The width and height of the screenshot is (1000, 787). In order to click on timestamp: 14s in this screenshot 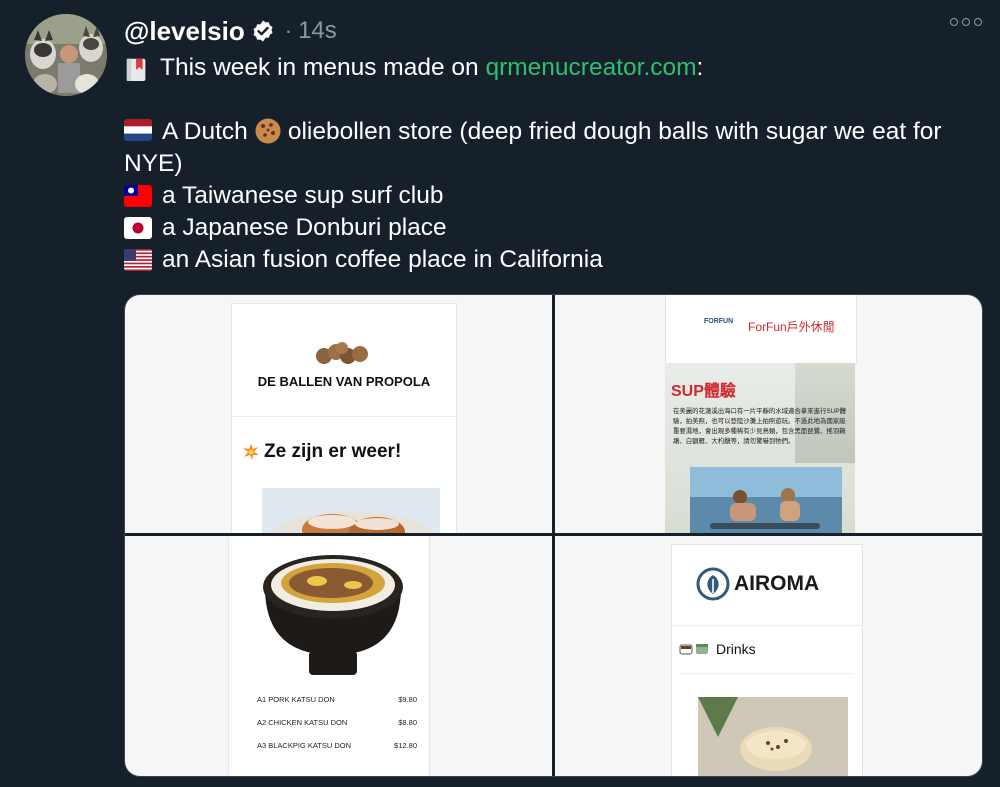, I will do `click(317, 31)`.